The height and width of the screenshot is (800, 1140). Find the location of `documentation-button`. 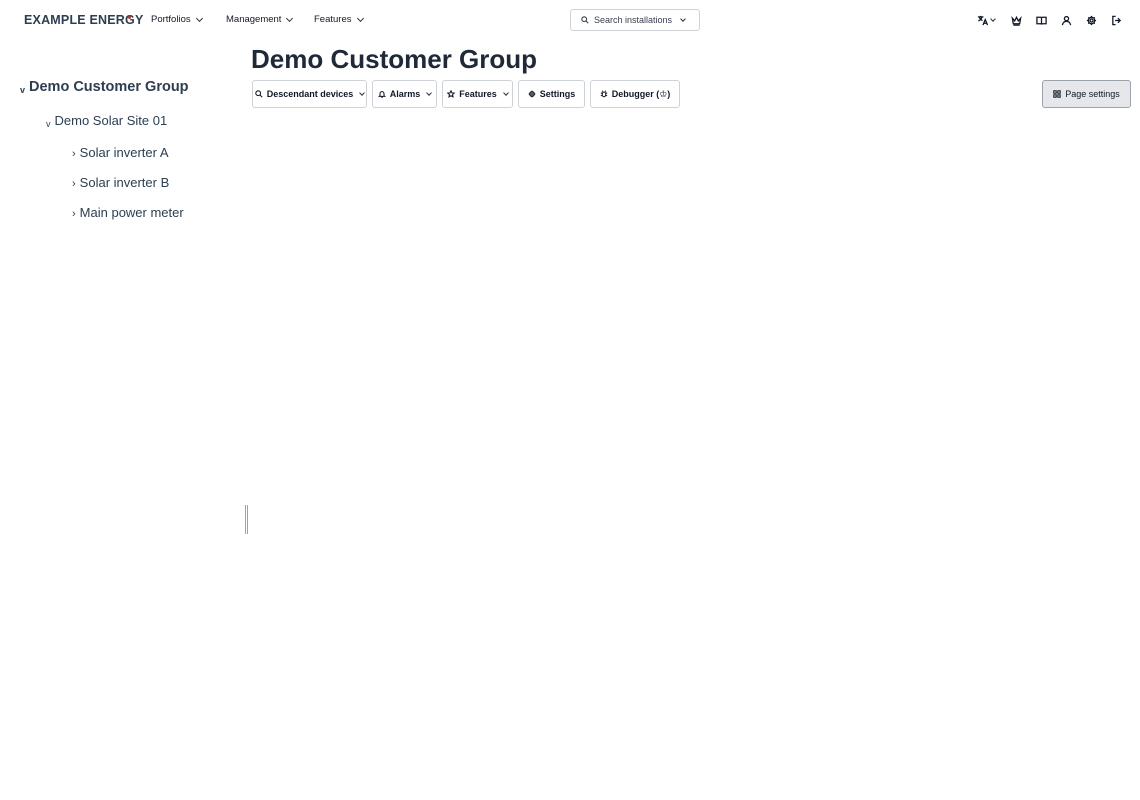

documentation-button is located at coordinates (1041, 20).